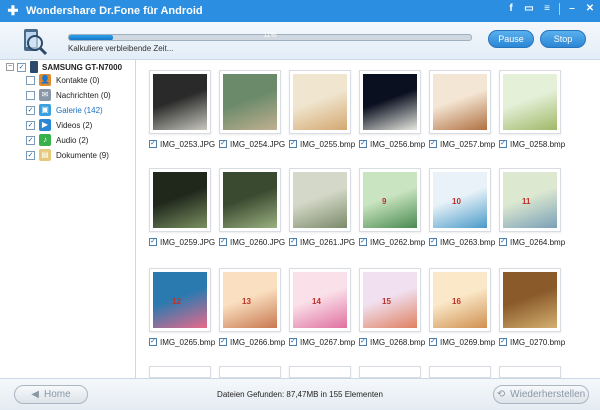 The height and width of the screenshot is (410, 600). Describe the element at coordinates (563, 39) in the screenshot. I see `stop-button: Stop` at that location.